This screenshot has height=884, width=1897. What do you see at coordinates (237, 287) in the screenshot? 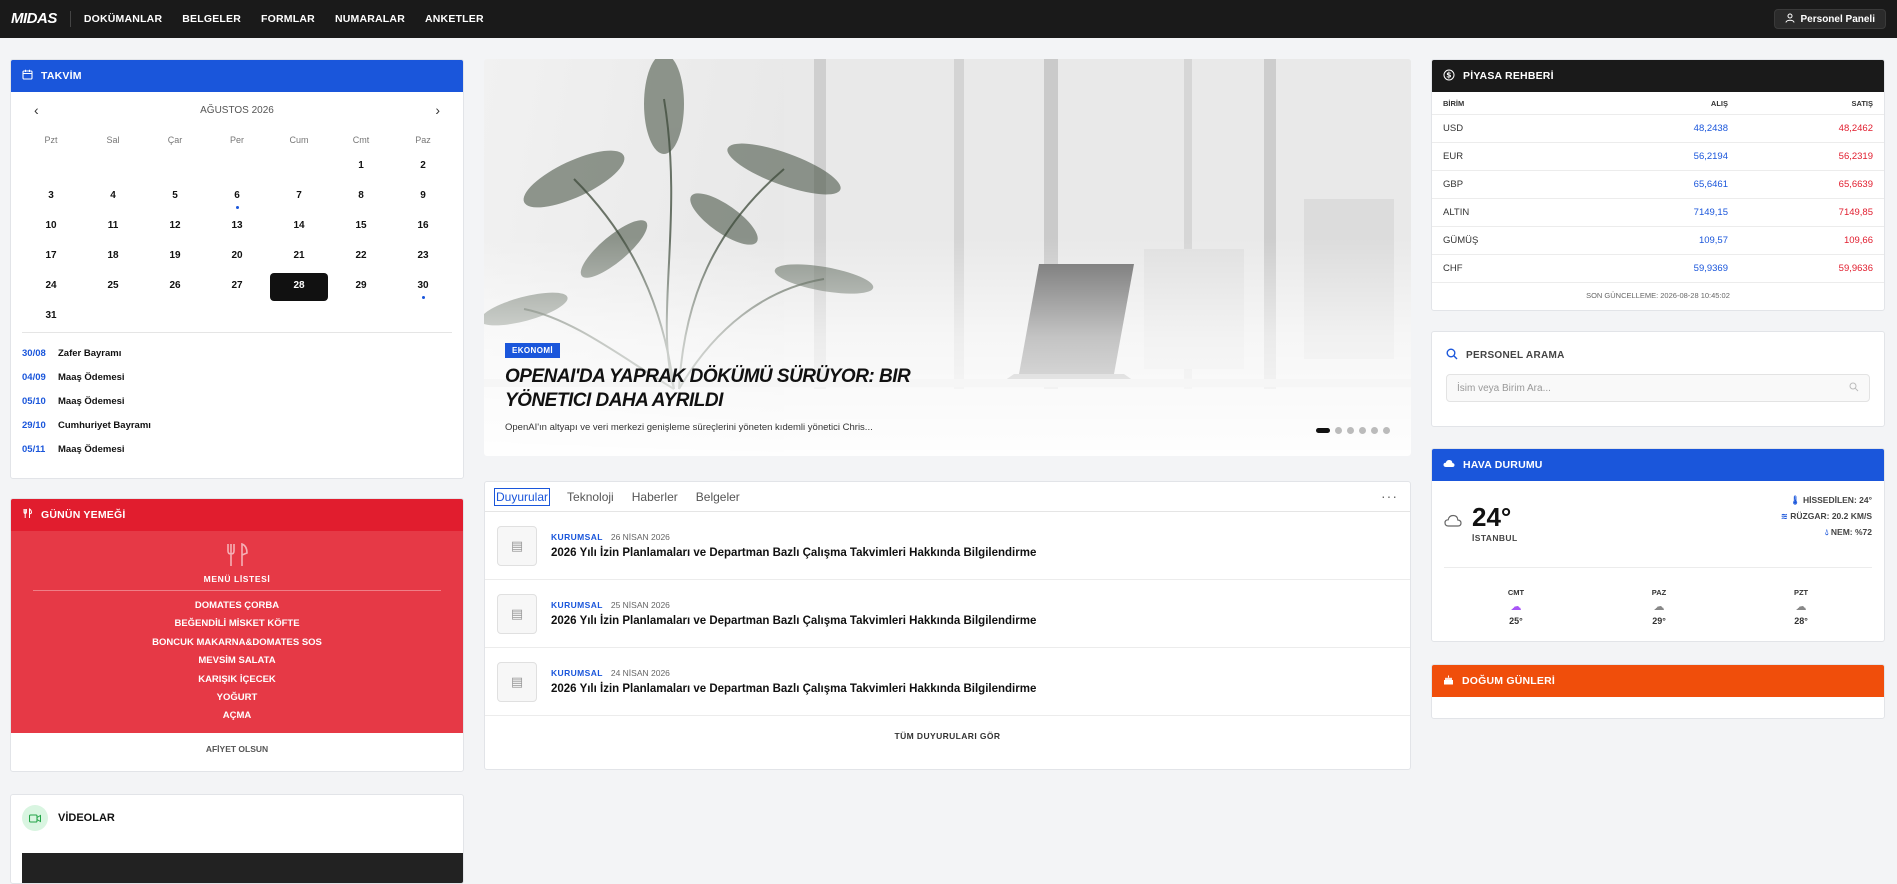
I see `calendar-day: 27` at bounding box center [237, 287].